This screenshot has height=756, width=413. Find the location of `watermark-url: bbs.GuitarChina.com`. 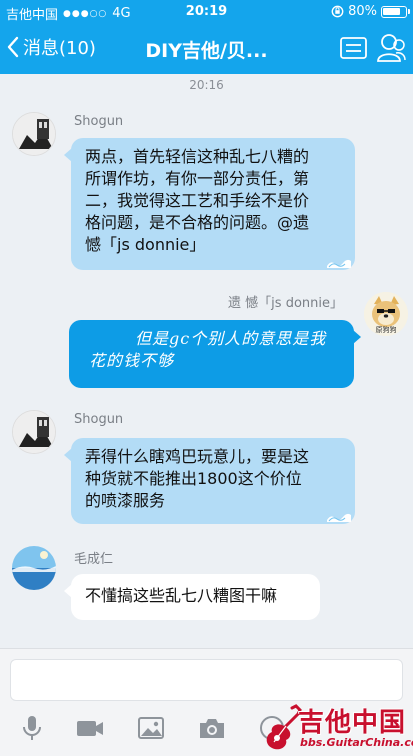

watermark-url: bbs.GuitarChina.com is located at coordinates (356, 742).